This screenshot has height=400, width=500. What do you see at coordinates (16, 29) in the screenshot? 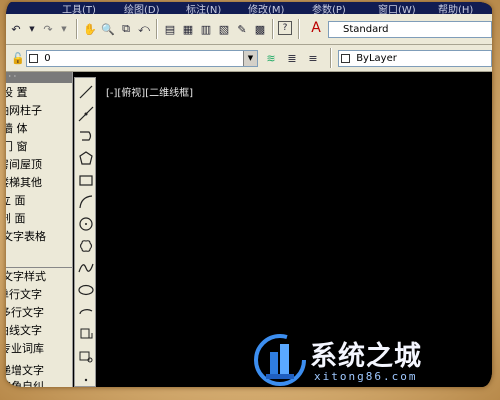
I see `undo-icon: ↶` at bounding box center [16, 29].